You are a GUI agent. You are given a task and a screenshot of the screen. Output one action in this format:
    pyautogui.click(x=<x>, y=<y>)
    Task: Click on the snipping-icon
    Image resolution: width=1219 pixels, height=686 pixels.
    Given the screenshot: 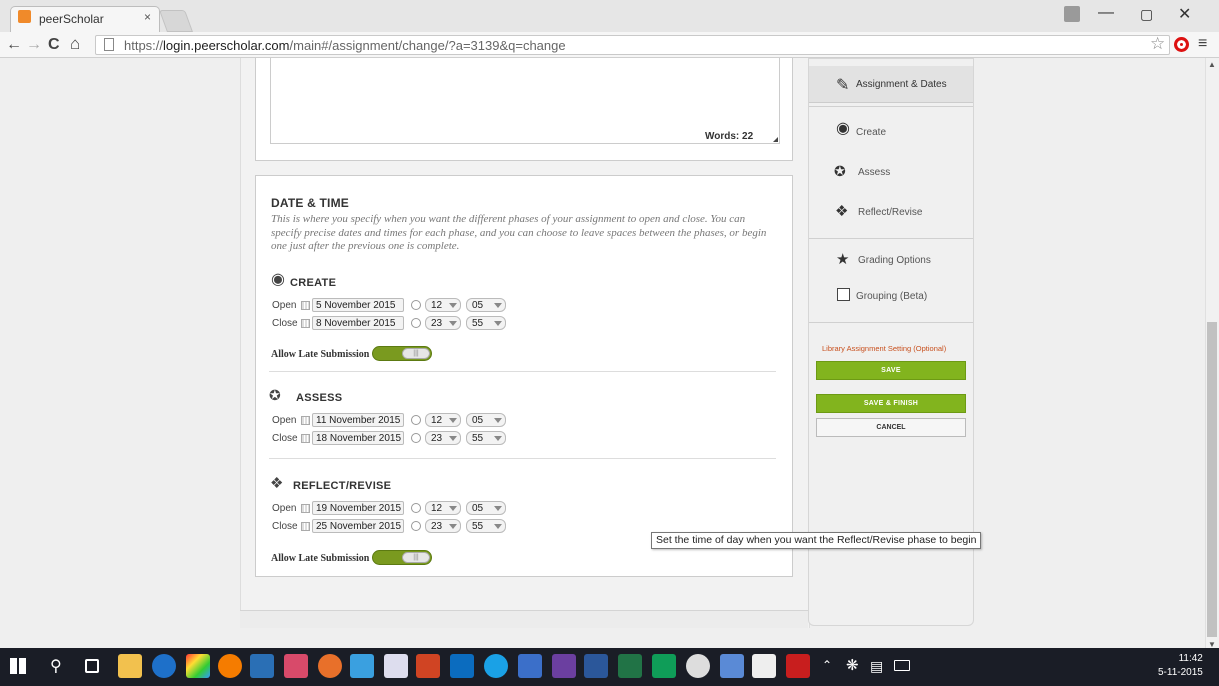 What is the action you would take?
    pyautogui.click(x=296, y=666)
    